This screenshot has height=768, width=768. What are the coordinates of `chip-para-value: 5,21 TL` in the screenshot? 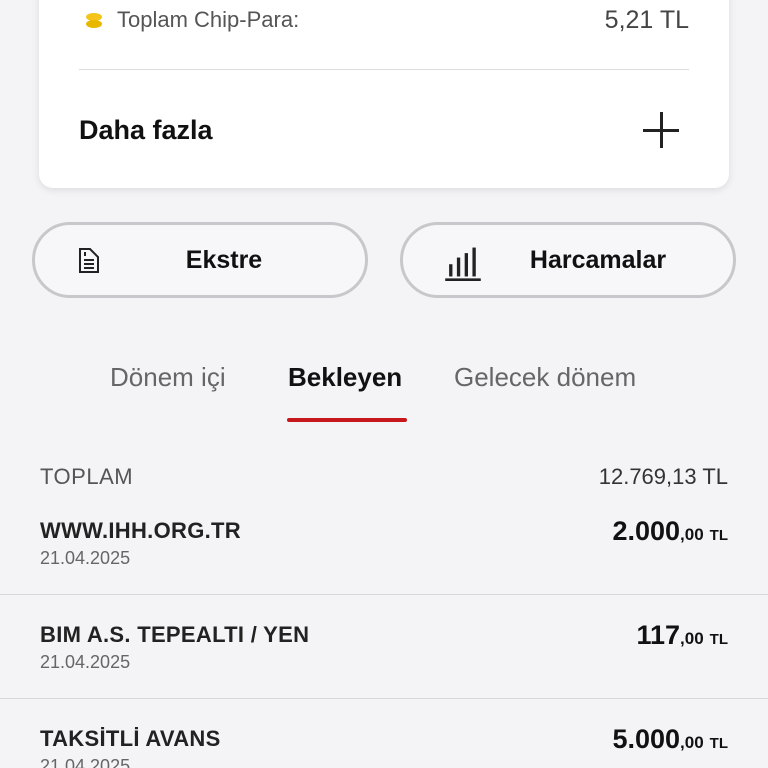 It's located at (646, 19).